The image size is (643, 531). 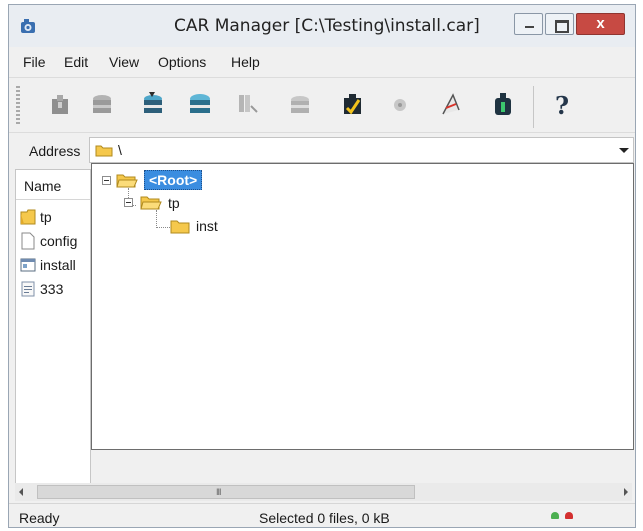 I want to click on list-item: config, so click(x=54, y=241).